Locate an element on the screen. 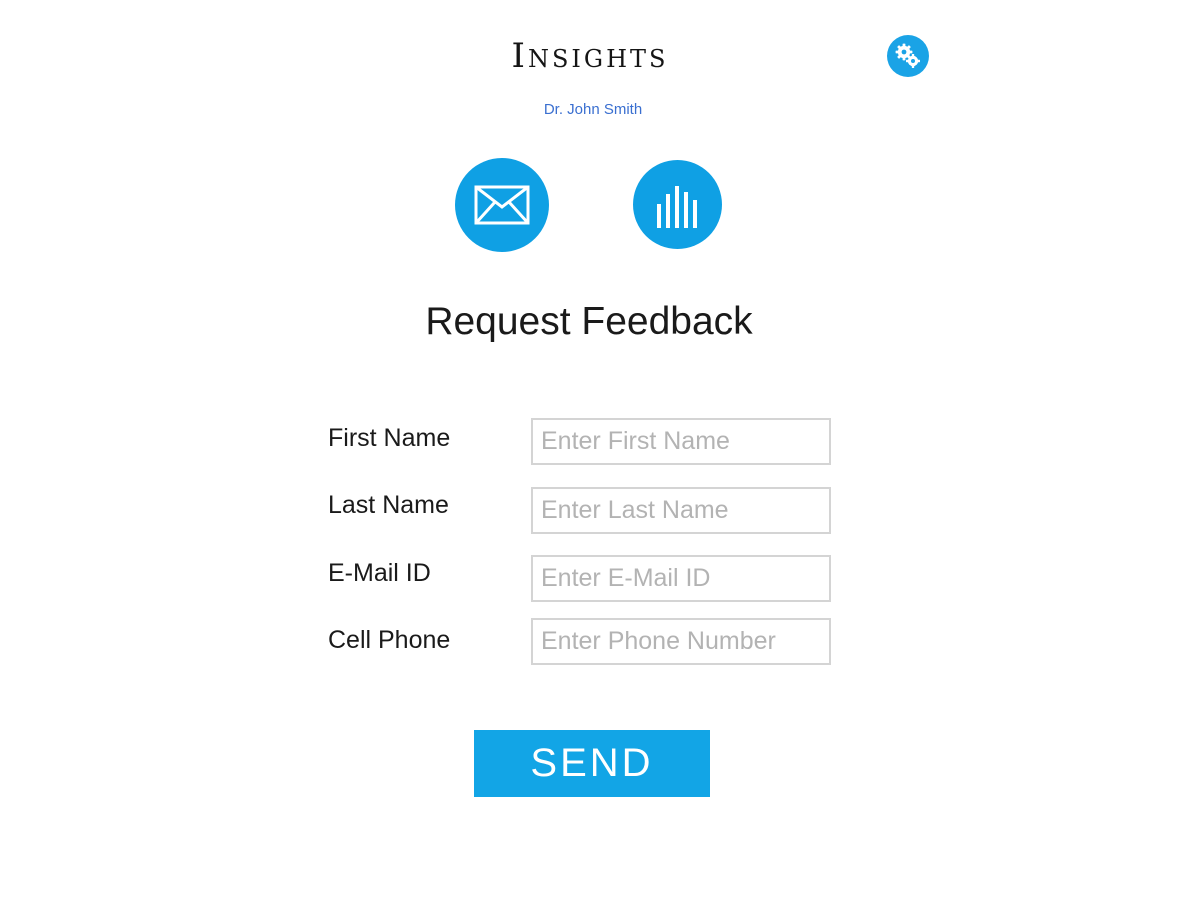 The height and width of the screenshot is (900, 1200). first-name-label: First Name is located at coordinates (389, 438).